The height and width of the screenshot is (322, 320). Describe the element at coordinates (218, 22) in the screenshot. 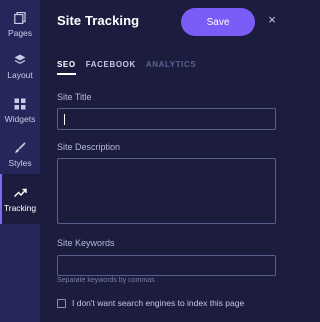

I see `save-button: Save` at that location.